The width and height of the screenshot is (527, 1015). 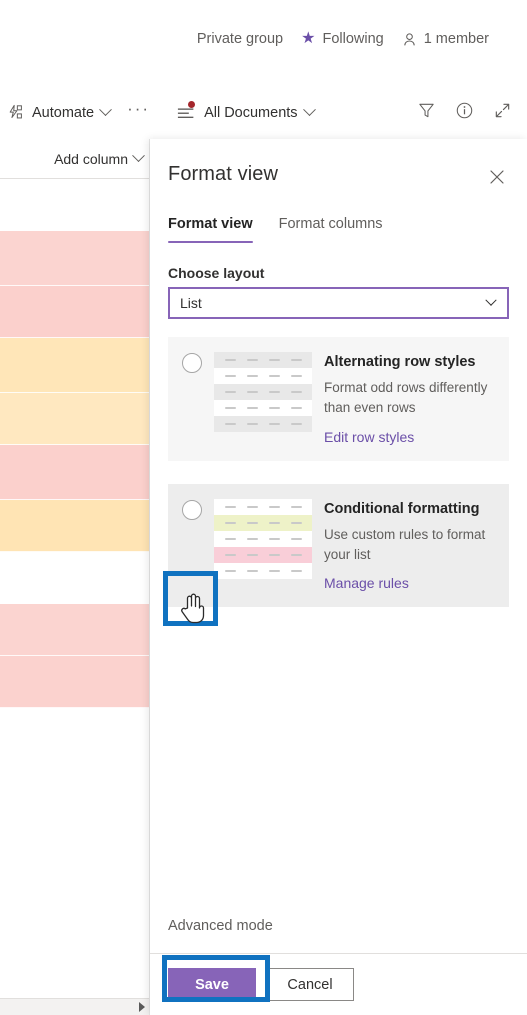 What do you see at coordinates (16, 113) in the screenshot?
I see `automate-flow-icon` at bounding box center [16, 113].